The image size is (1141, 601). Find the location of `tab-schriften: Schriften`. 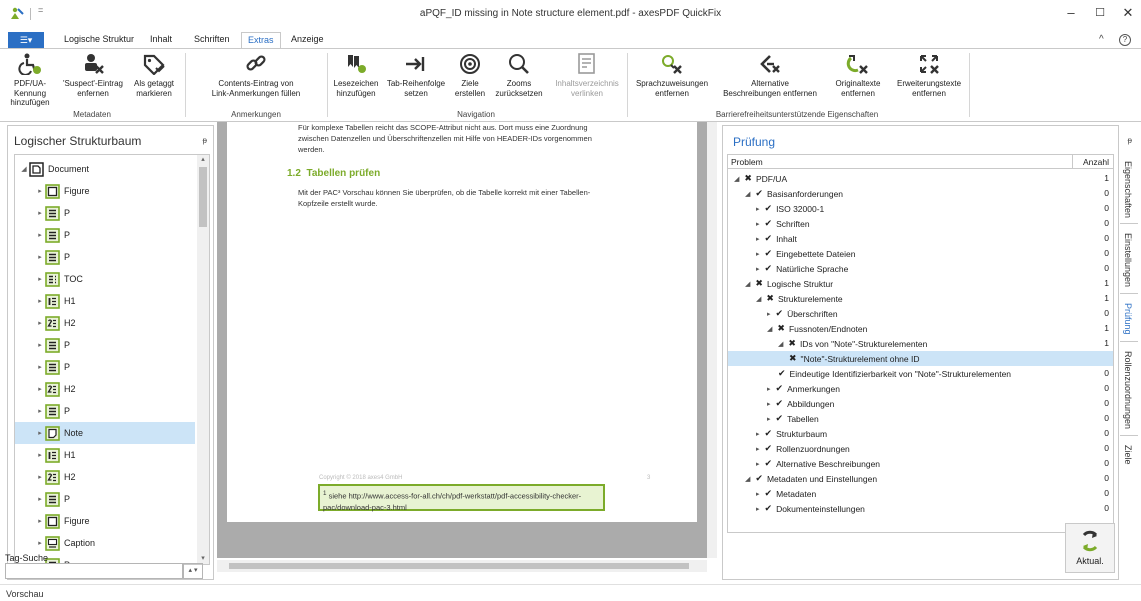

tab-schriften: Schriften is located at coordinates (212, 39).